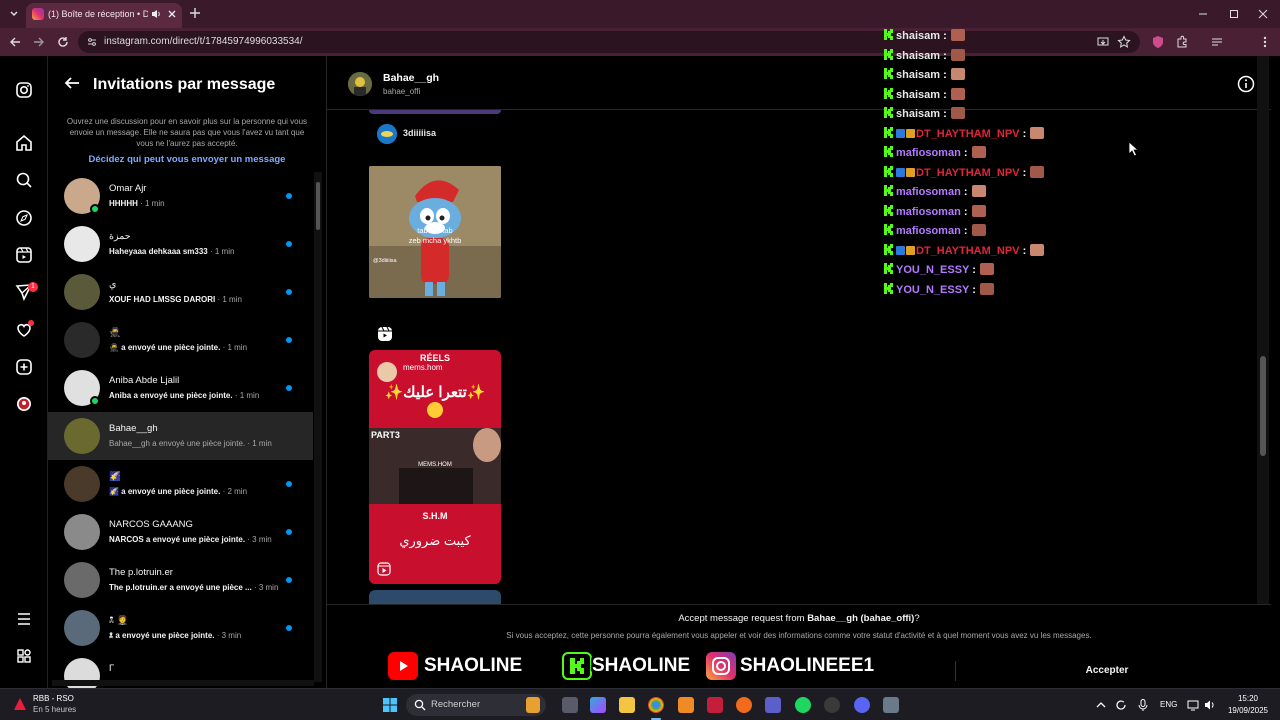 This screenshot has height=720, width=1280. What do you see at coordinates (387, 134) in the screenshot?
I see `shared-post-author-avatar` at bounding box center [387, 134].